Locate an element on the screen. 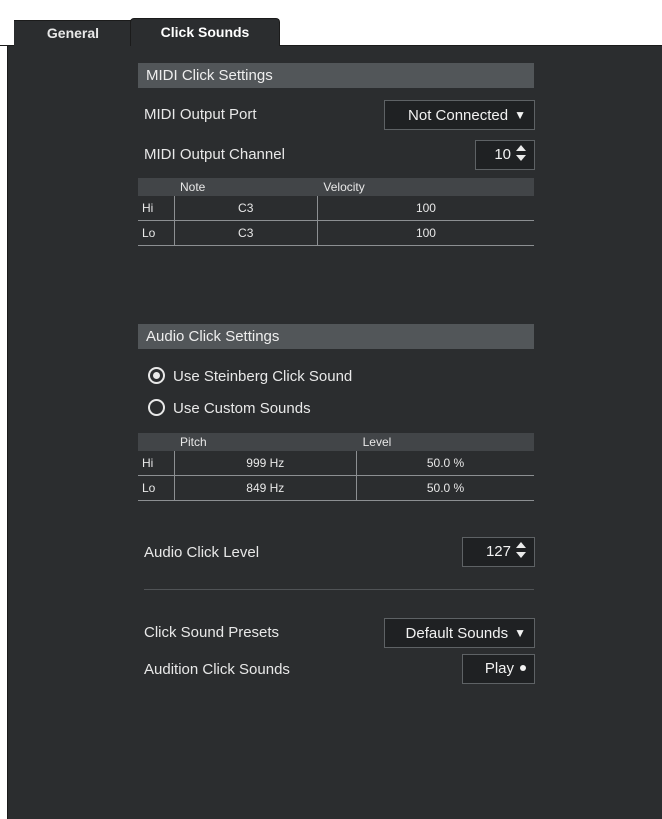  use-custom-sounds-label: Use Custom Sounds is located at coordinates (242, 408).